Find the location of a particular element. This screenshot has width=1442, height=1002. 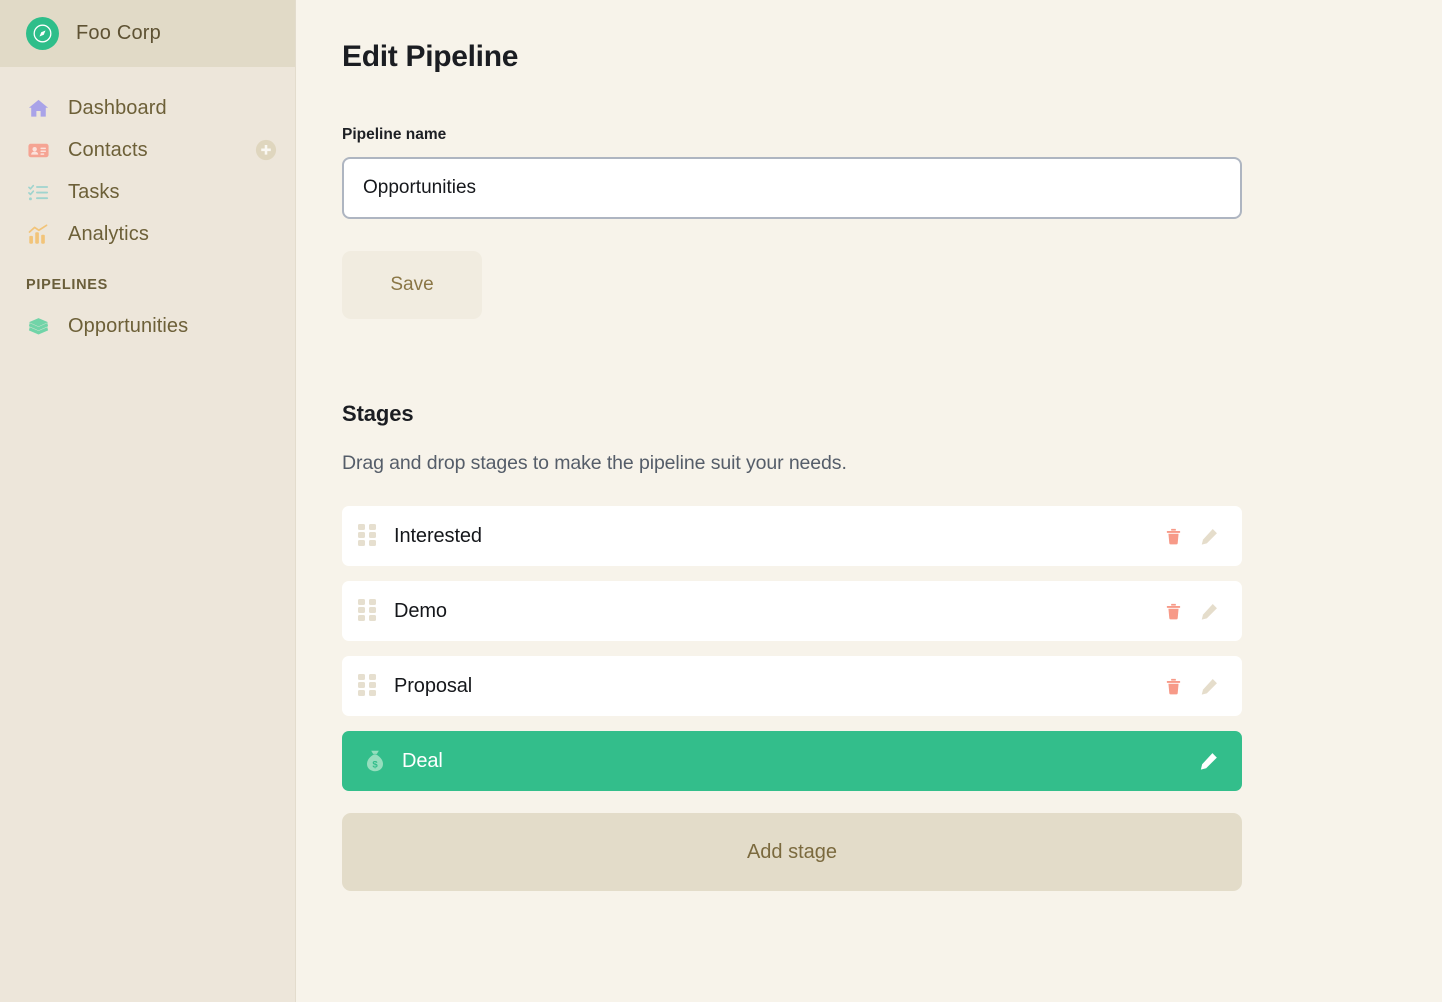

sidebar-item-label: Contacts is located at coordinates (108, 149).